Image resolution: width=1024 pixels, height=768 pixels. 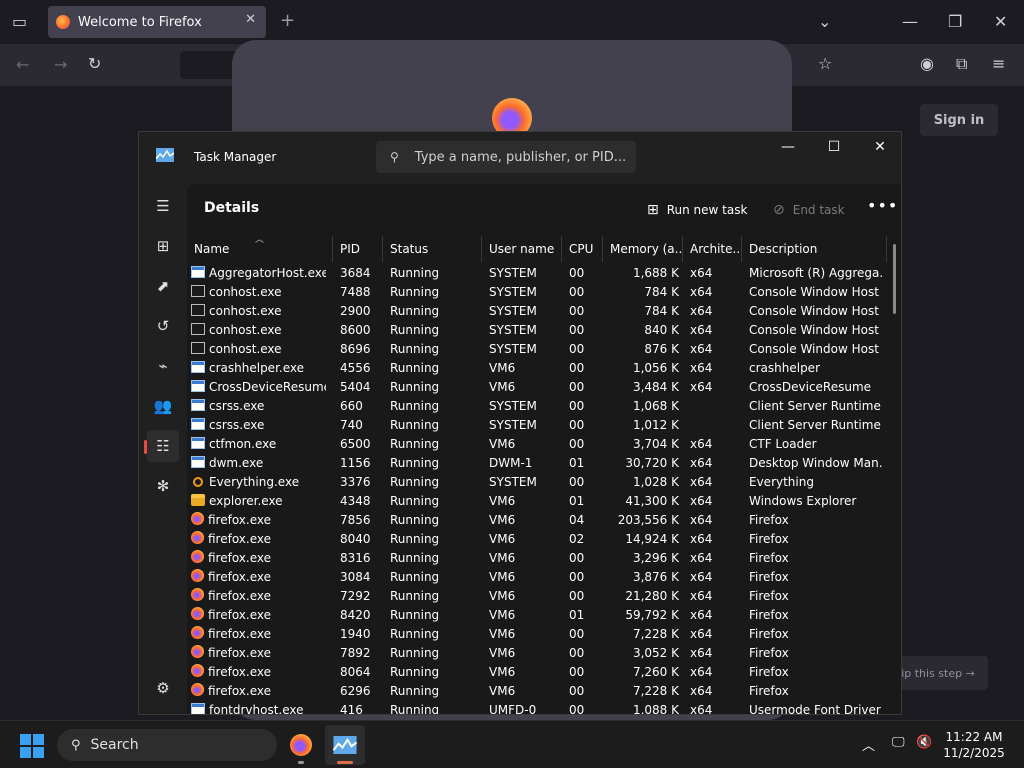 I want to click on restore-icon: ❐, so click(x=955, y=21).